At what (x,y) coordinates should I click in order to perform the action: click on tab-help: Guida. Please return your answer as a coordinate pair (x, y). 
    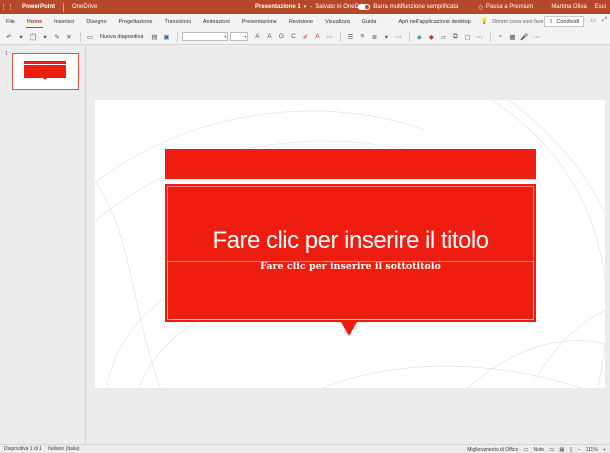
    Looking at the image, I should click on (369, 21).